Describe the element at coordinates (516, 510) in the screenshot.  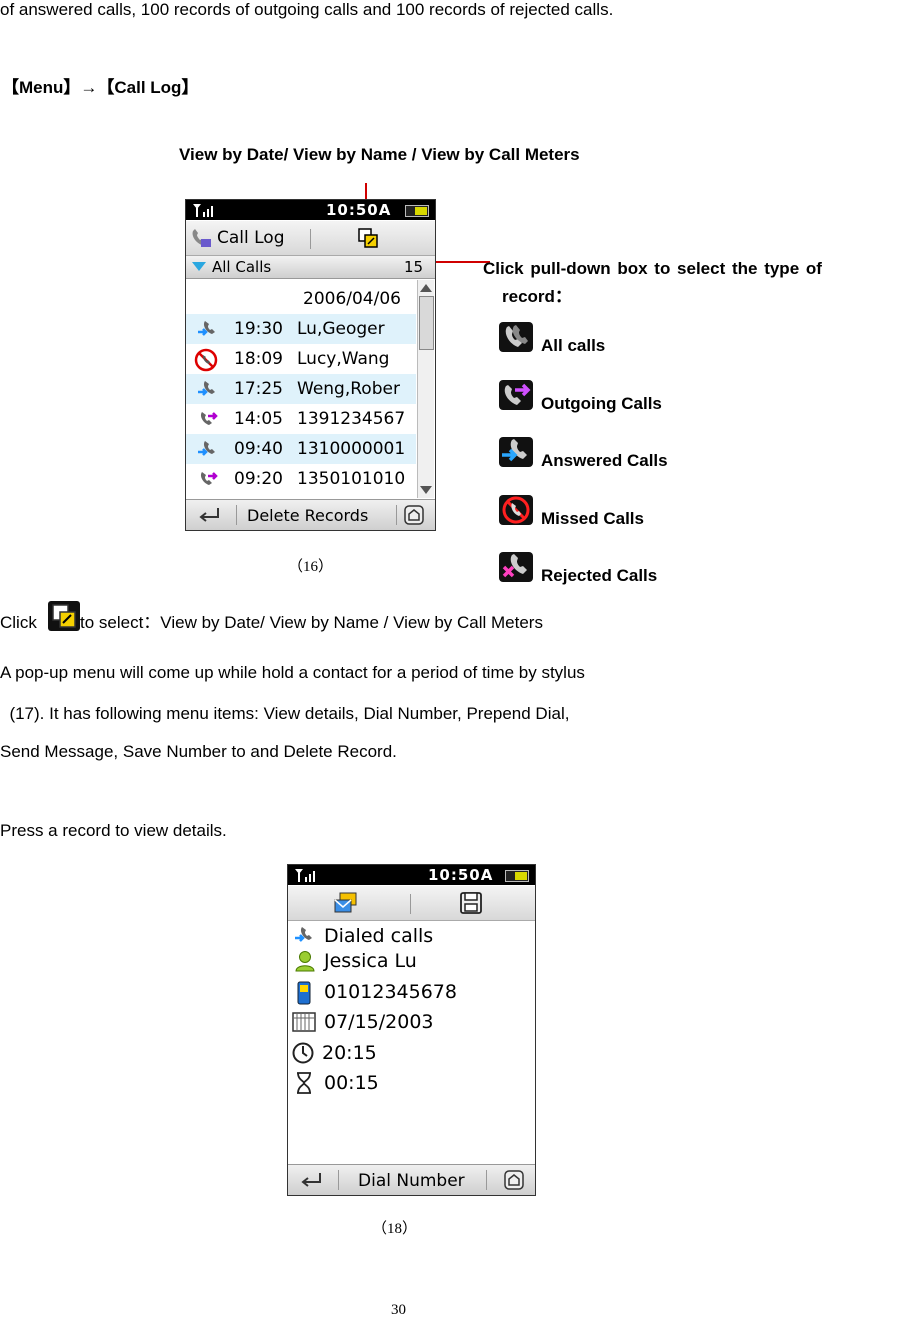
I see `missed-calls-icon` at that location.